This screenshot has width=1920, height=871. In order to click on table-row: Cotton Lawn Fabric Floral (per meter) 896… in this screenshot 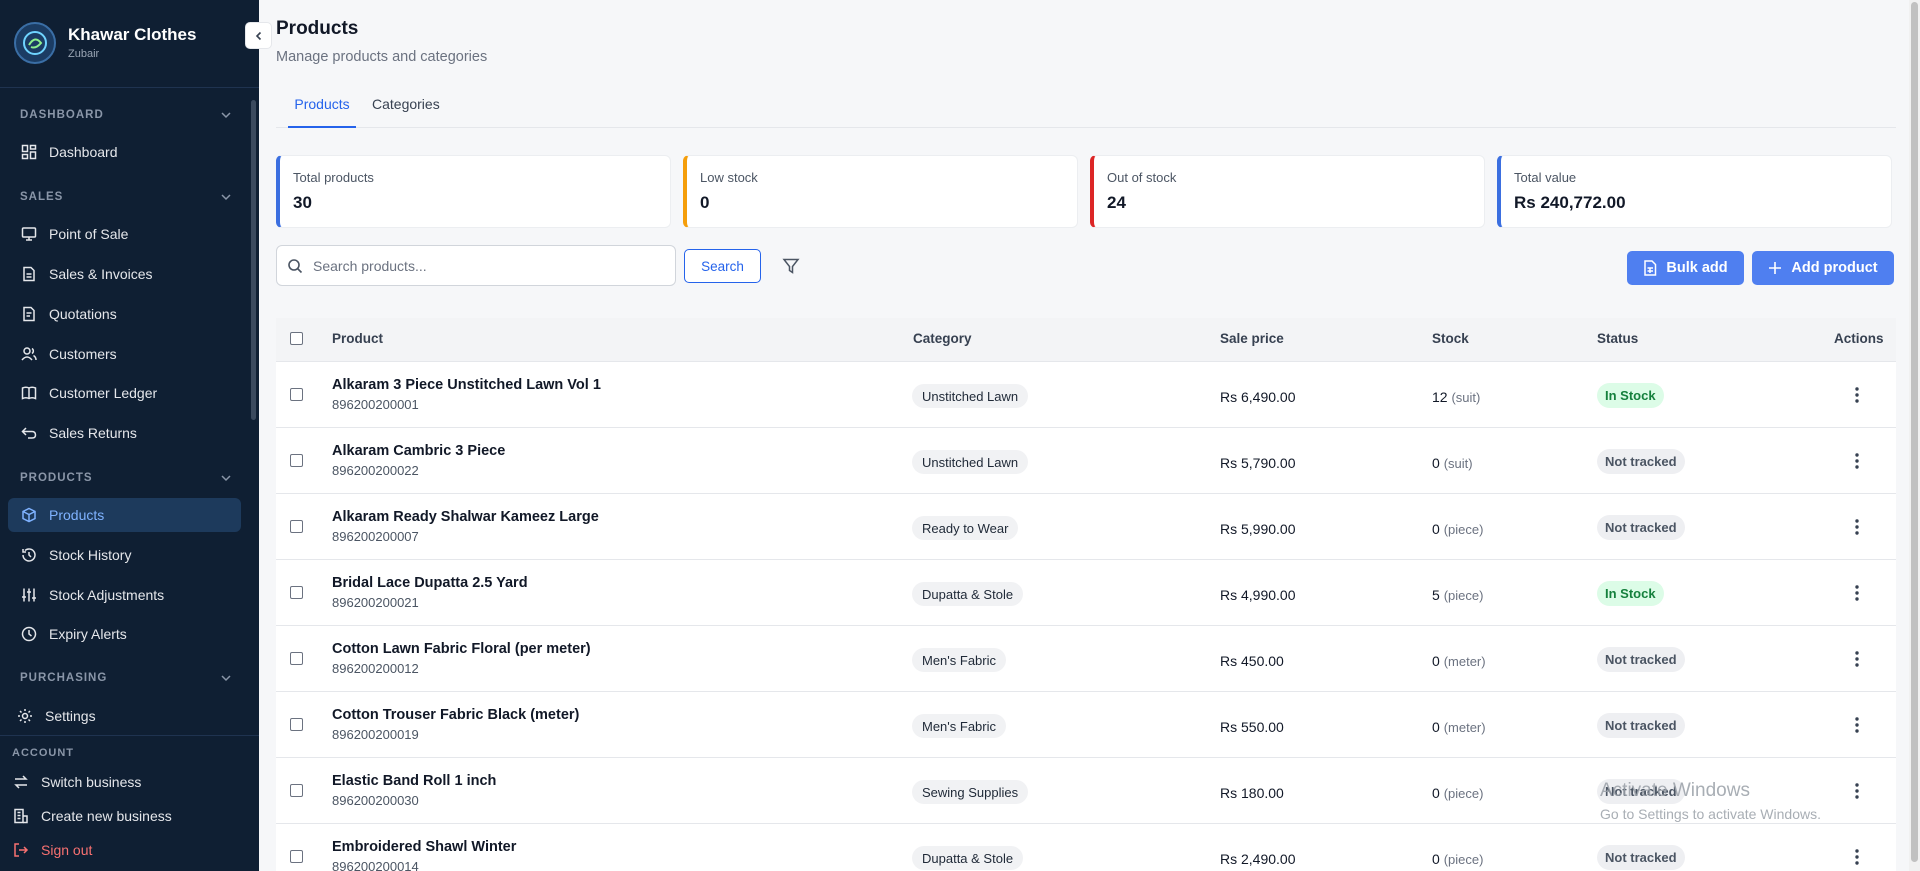, I will do `click(1086, 659)`.